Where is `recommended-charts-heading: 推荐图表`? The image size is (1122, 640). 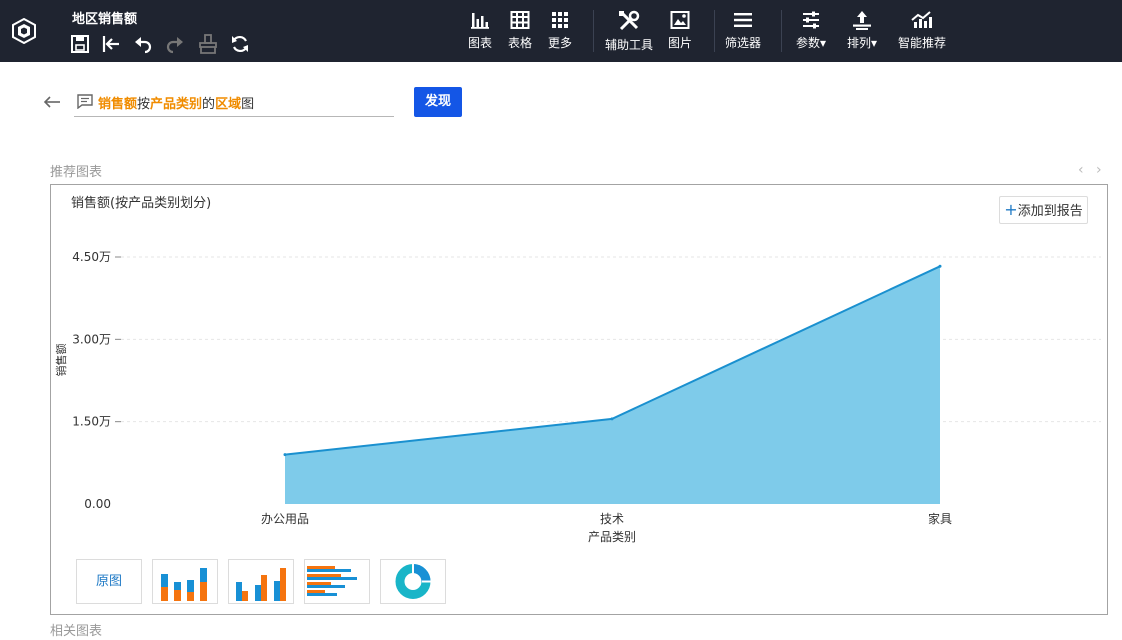
recommended-charts-heading: 推荐图表 is located at coordinates (76, 172).